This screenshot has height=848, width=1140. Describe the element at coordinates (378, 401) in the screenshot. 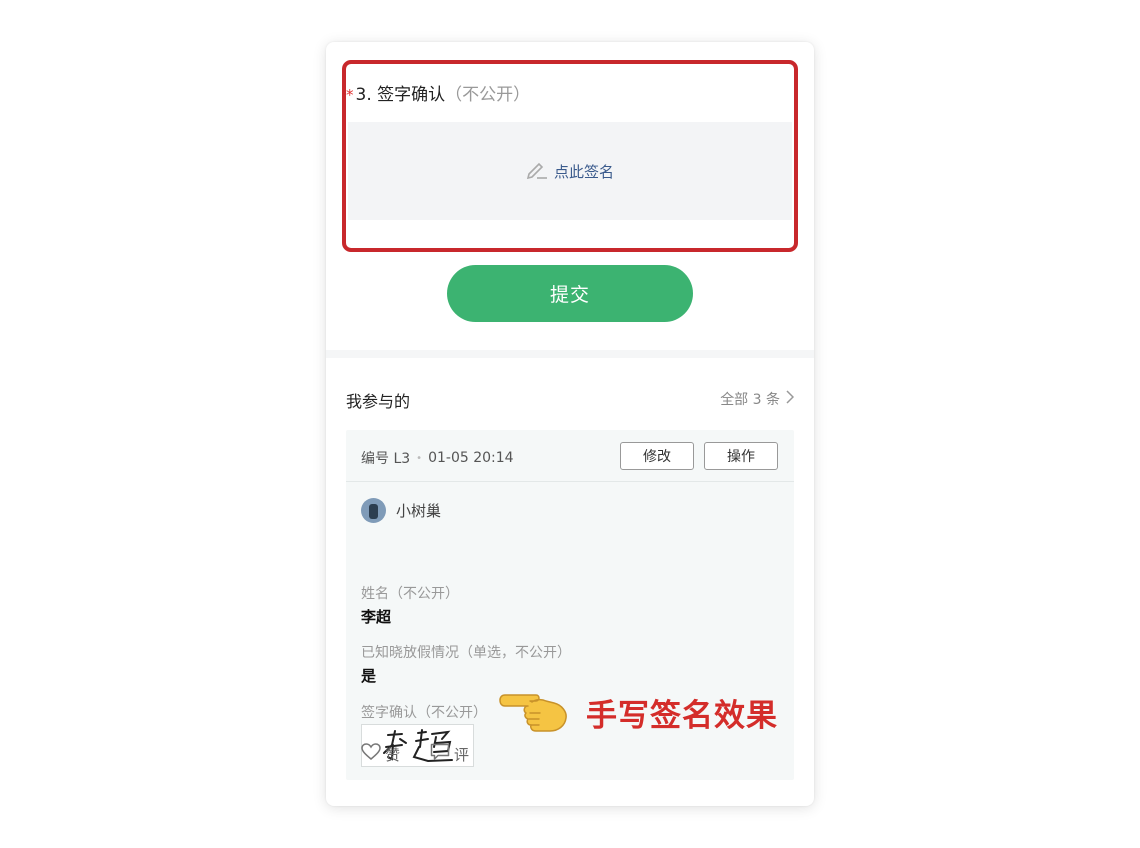

I see `section-title: 我参与的` at that location.